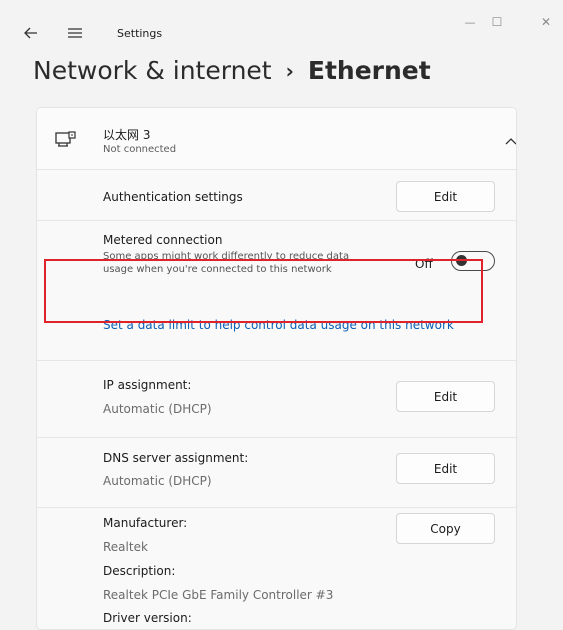  Describe the element at coordinates (445, 196) in the screenshot. I see `authentication-edit-button: Edit` at that location.